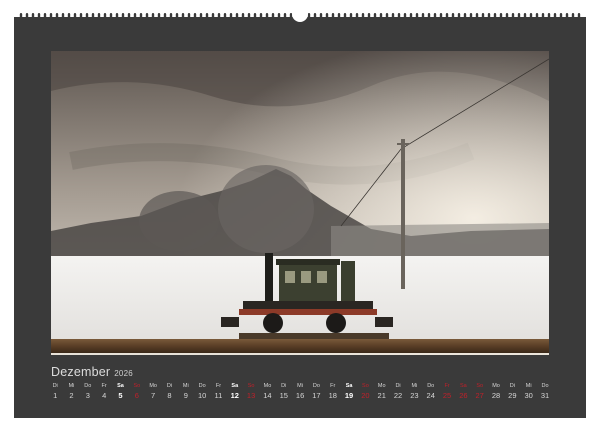 Image resolution: width=600 pixels, height=432 pixels. I want to click on day-number: 19, so click(349, 395).